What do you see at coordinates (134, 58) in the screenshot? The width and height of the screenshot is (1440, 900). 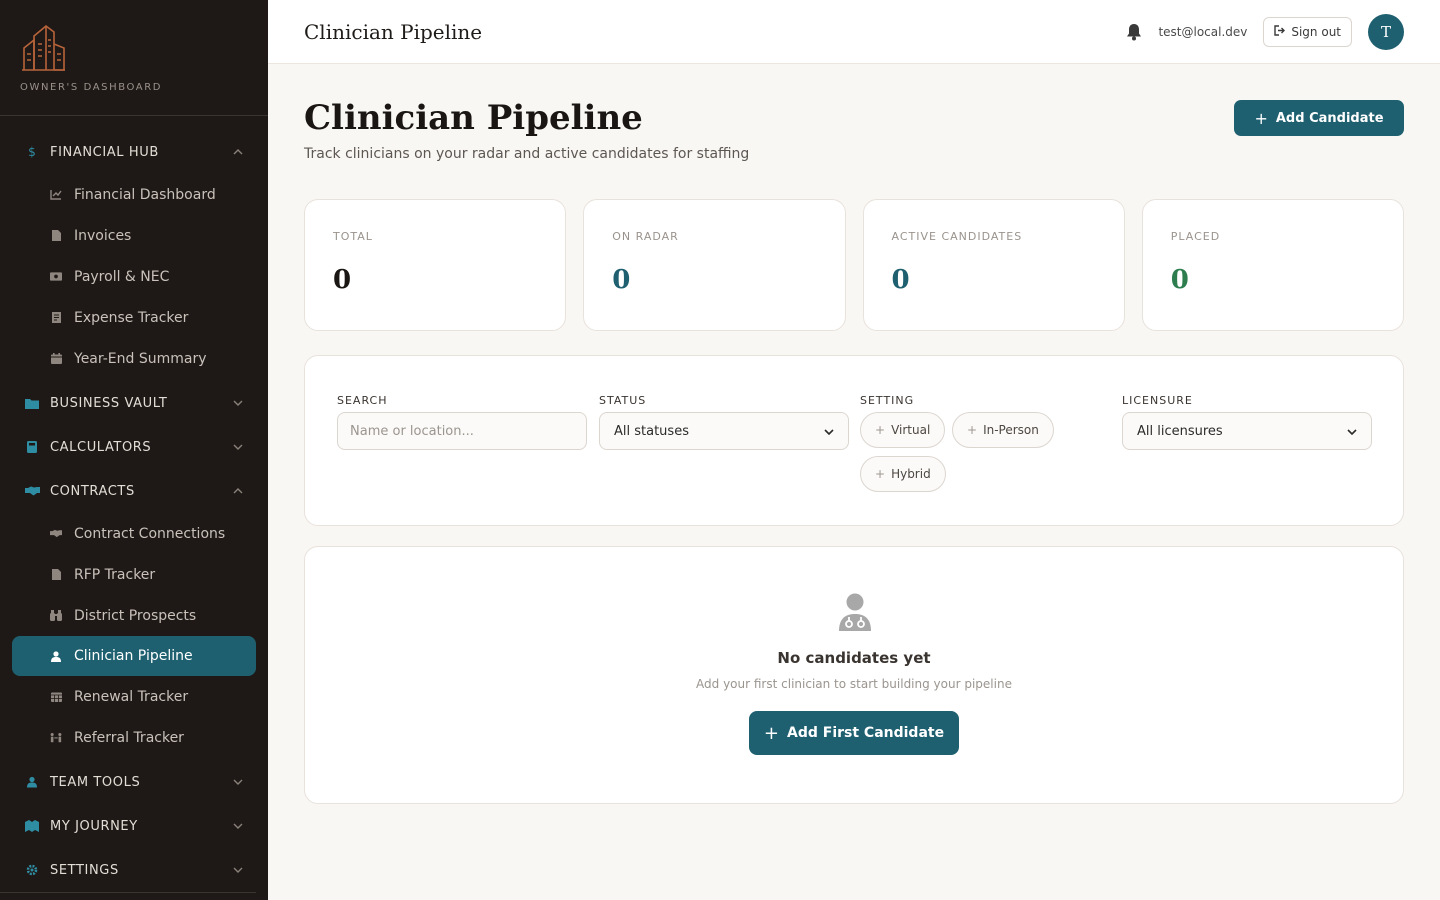 I see `logo-area: OWNER'S DASHBOARD` at bounding box center [134, 58].